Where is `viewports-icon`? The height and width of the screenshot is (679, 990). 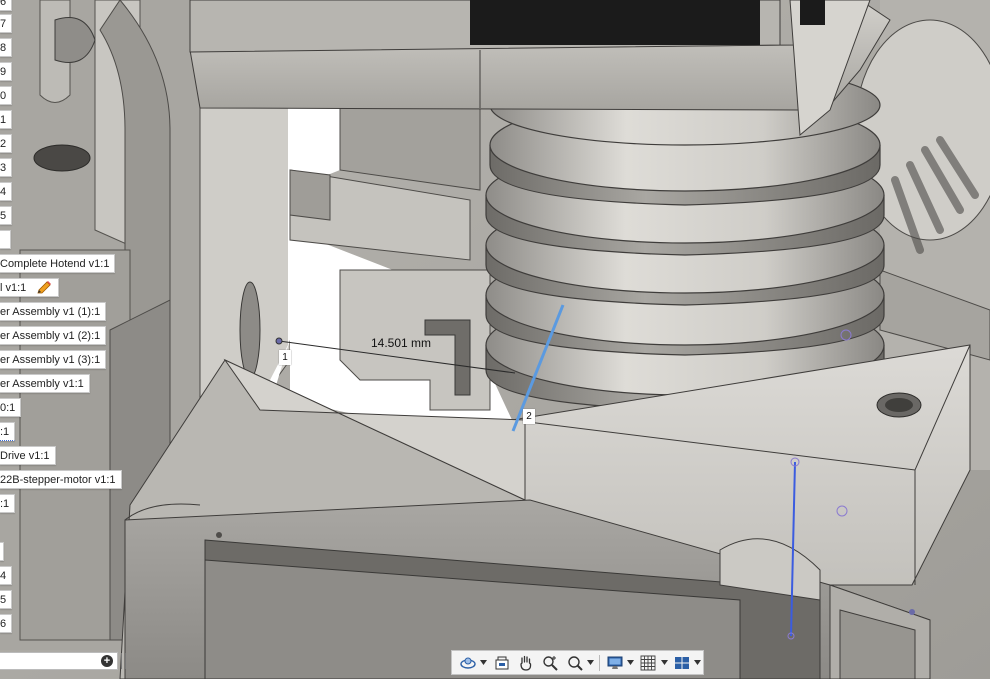
viewports-icon is located at coordinates (681, 662).